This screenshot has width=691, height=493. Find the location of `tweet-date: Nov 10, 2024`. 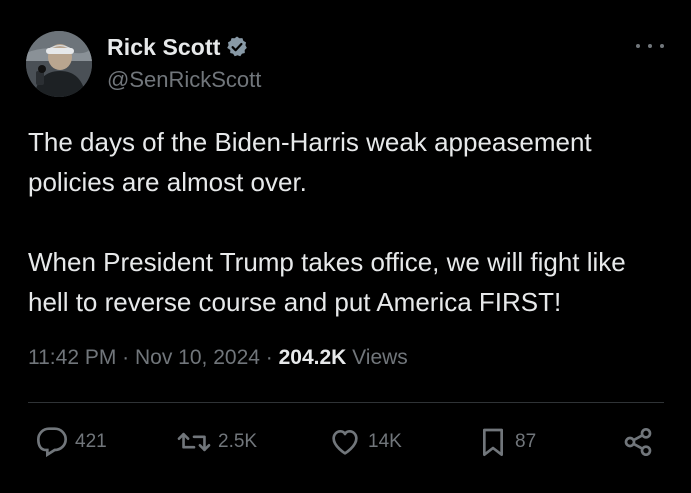

tweet-date: Nov 10, 2024 is located at coordinates (197, 357).